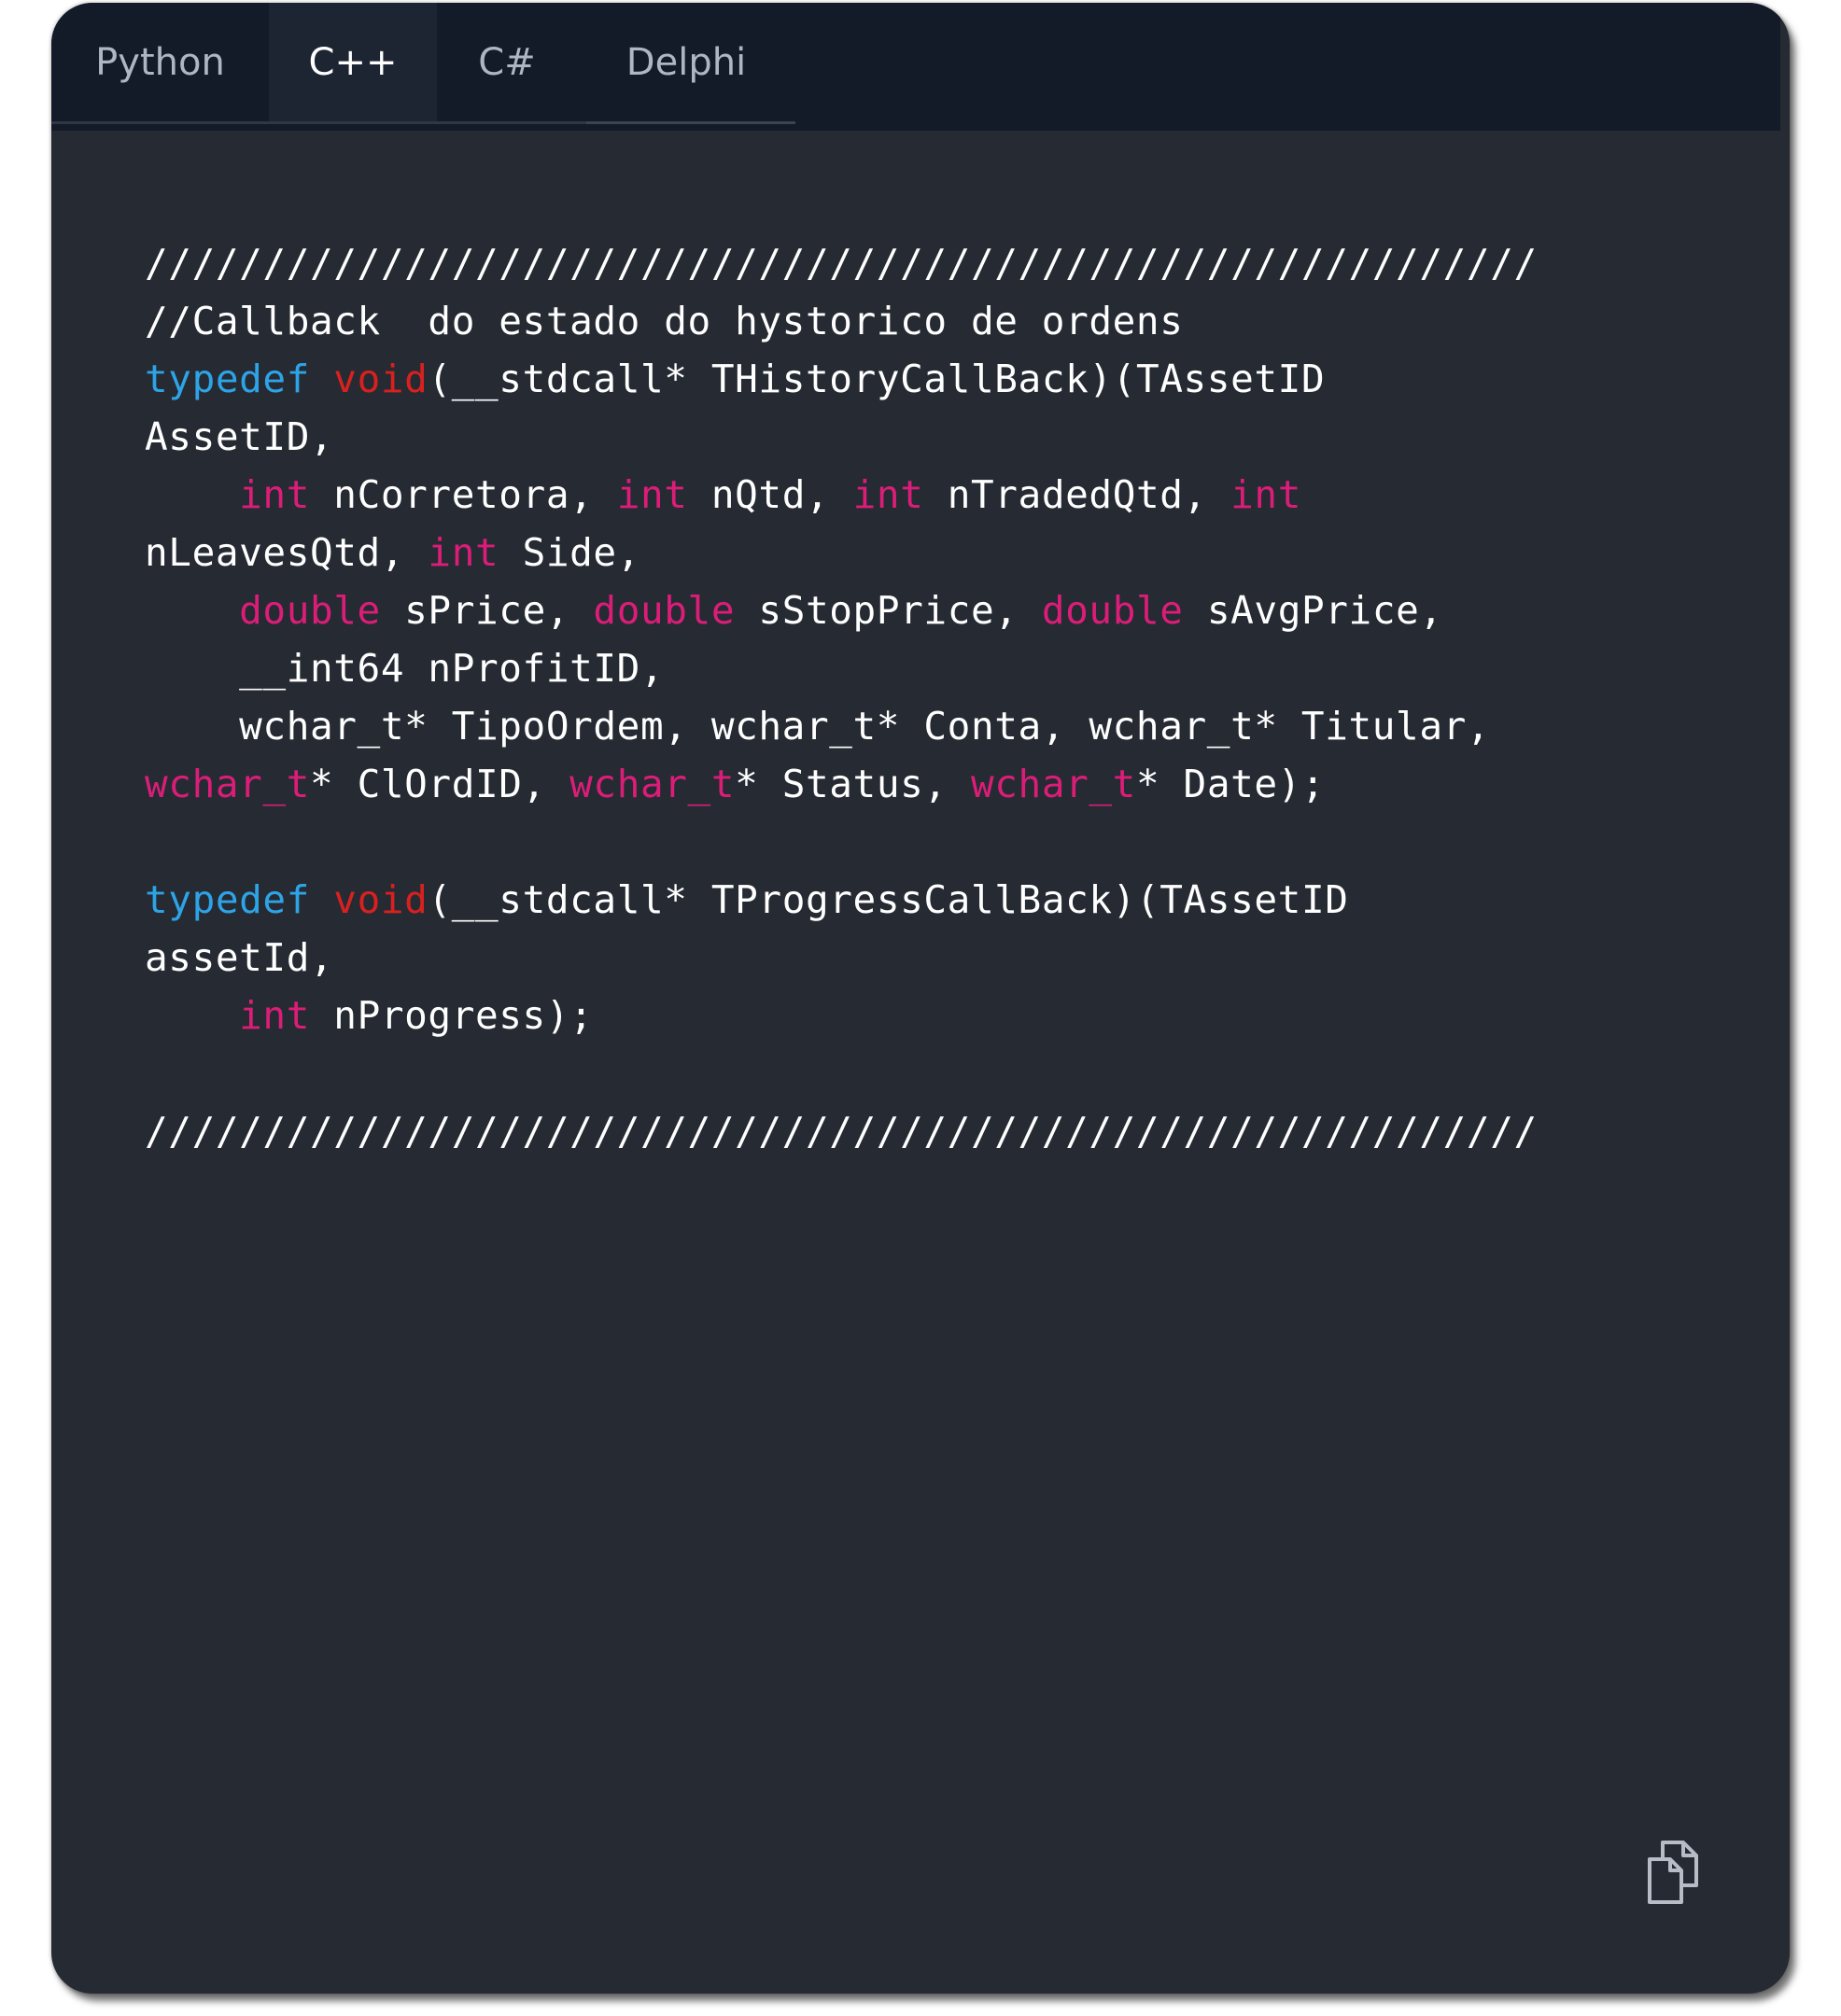 This screenshot has height=2016, width=1841. Describe the element at coordinates (1077, 494) in the screenshot. I see `code-text: nTradedQtd,` at that location.